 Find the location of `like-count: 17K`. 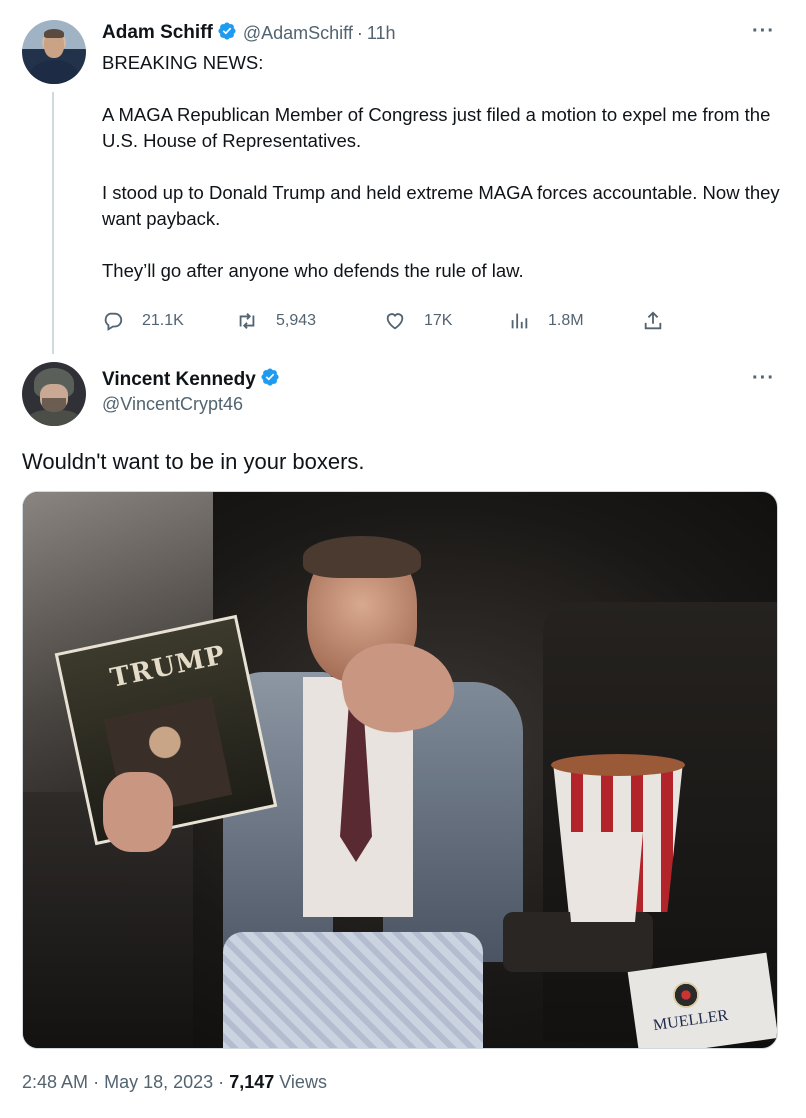

like-count: 17K is located at coordinates (438, 320).